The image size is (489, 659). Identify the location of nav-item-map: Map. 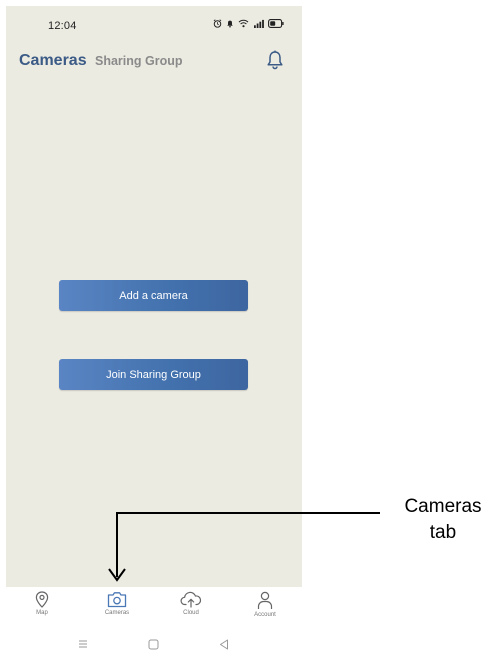
(42, 607).